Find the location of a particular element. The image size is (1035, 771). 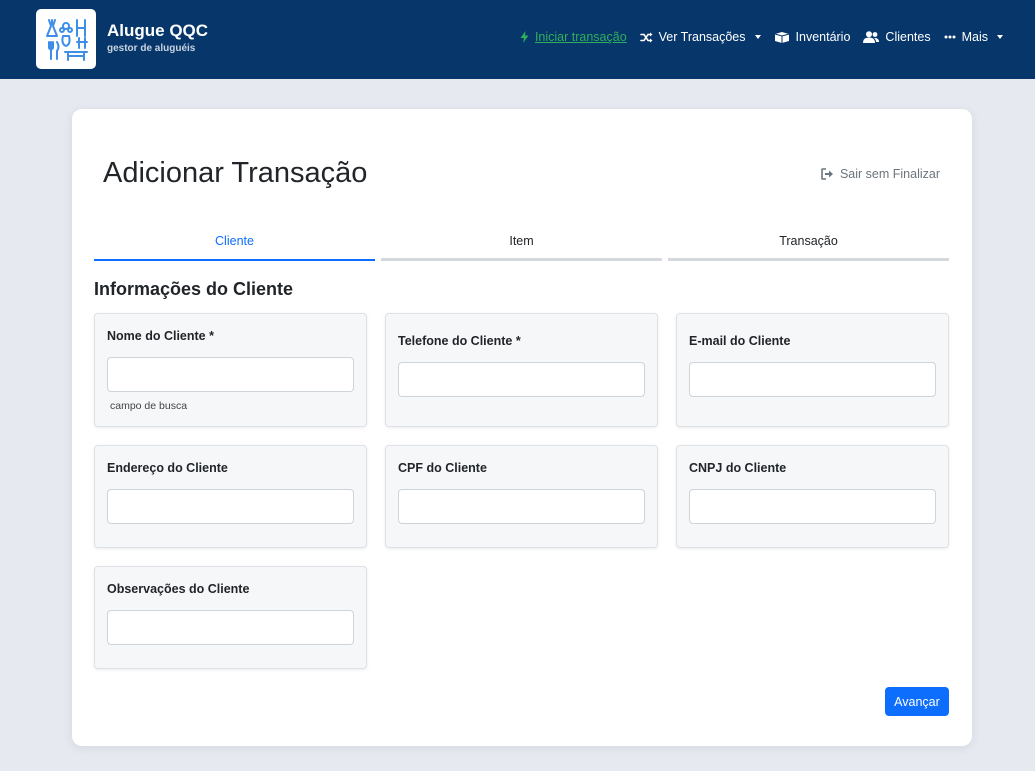

nav-label: Mais is located at coordinates (974, 37).